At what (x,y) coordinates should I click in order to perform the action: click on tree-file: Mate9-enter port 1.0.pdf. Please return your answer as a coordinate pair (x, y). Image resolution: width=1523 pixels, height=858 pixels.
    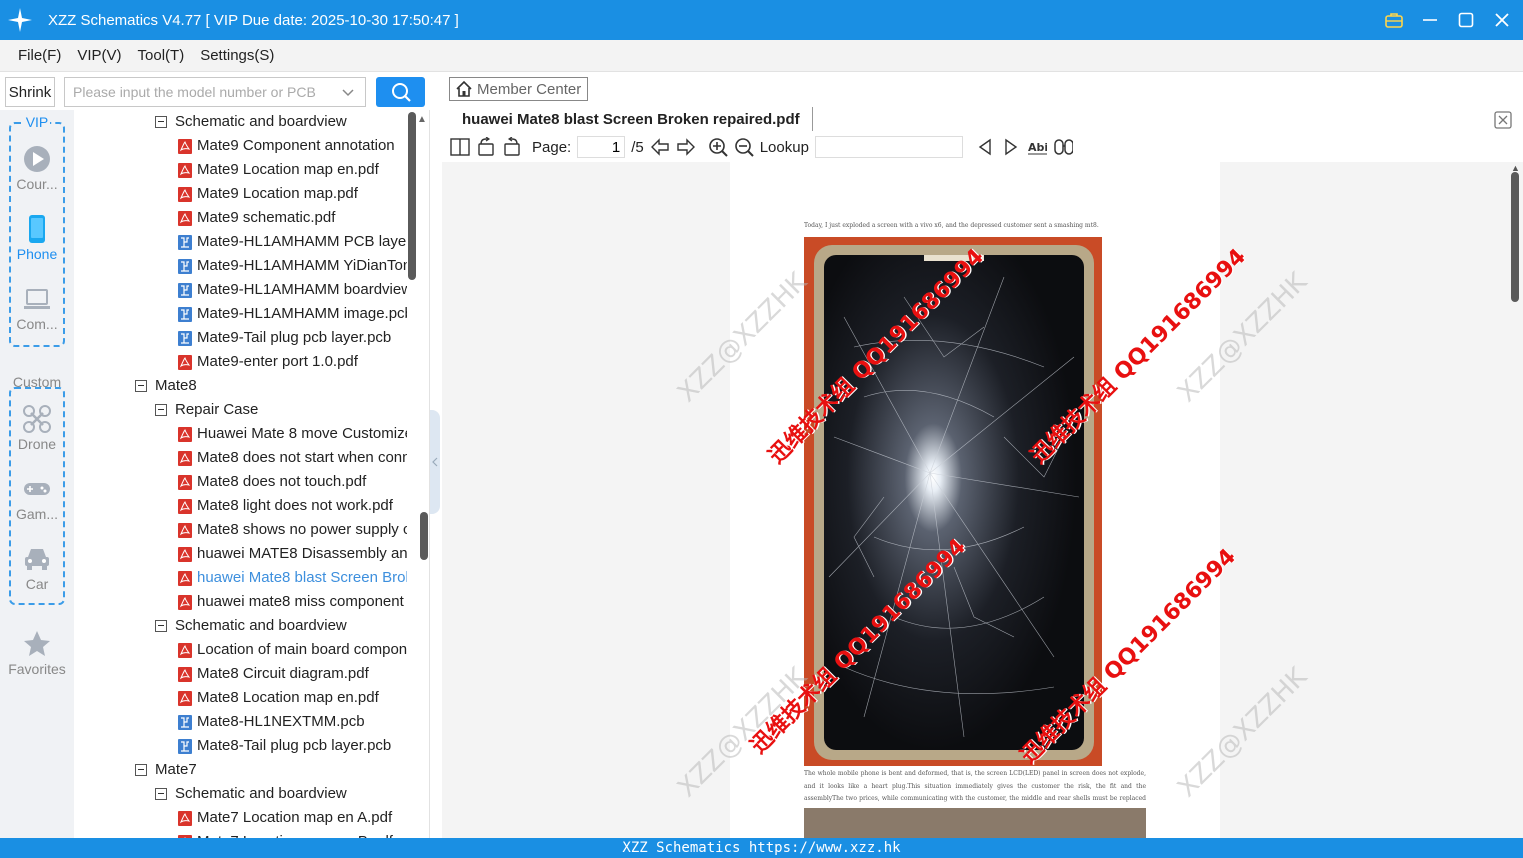
    Looking at the image, I should click on (268, 362).